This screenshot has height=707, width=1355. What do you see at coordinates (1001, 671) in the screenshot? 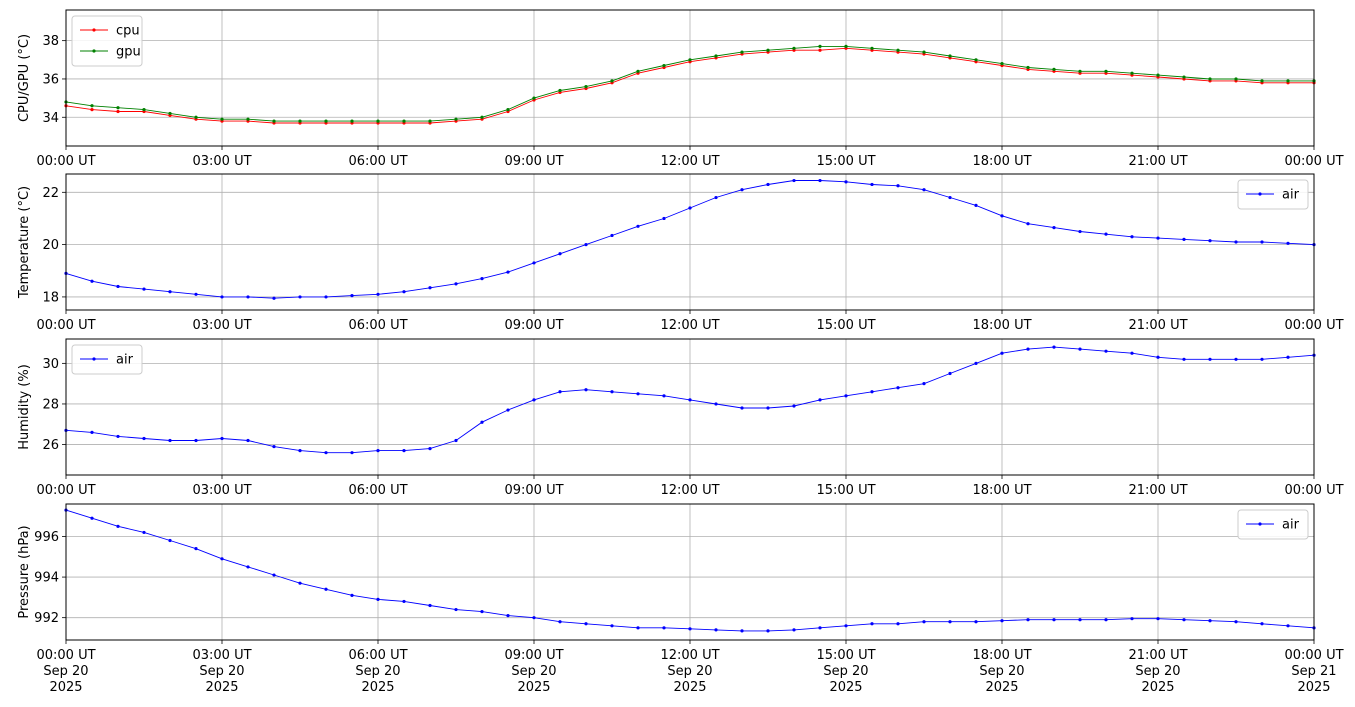
I see `x-tick-label: 18:00 UT Sep 20 2025` at bounding box center [1001, 671].